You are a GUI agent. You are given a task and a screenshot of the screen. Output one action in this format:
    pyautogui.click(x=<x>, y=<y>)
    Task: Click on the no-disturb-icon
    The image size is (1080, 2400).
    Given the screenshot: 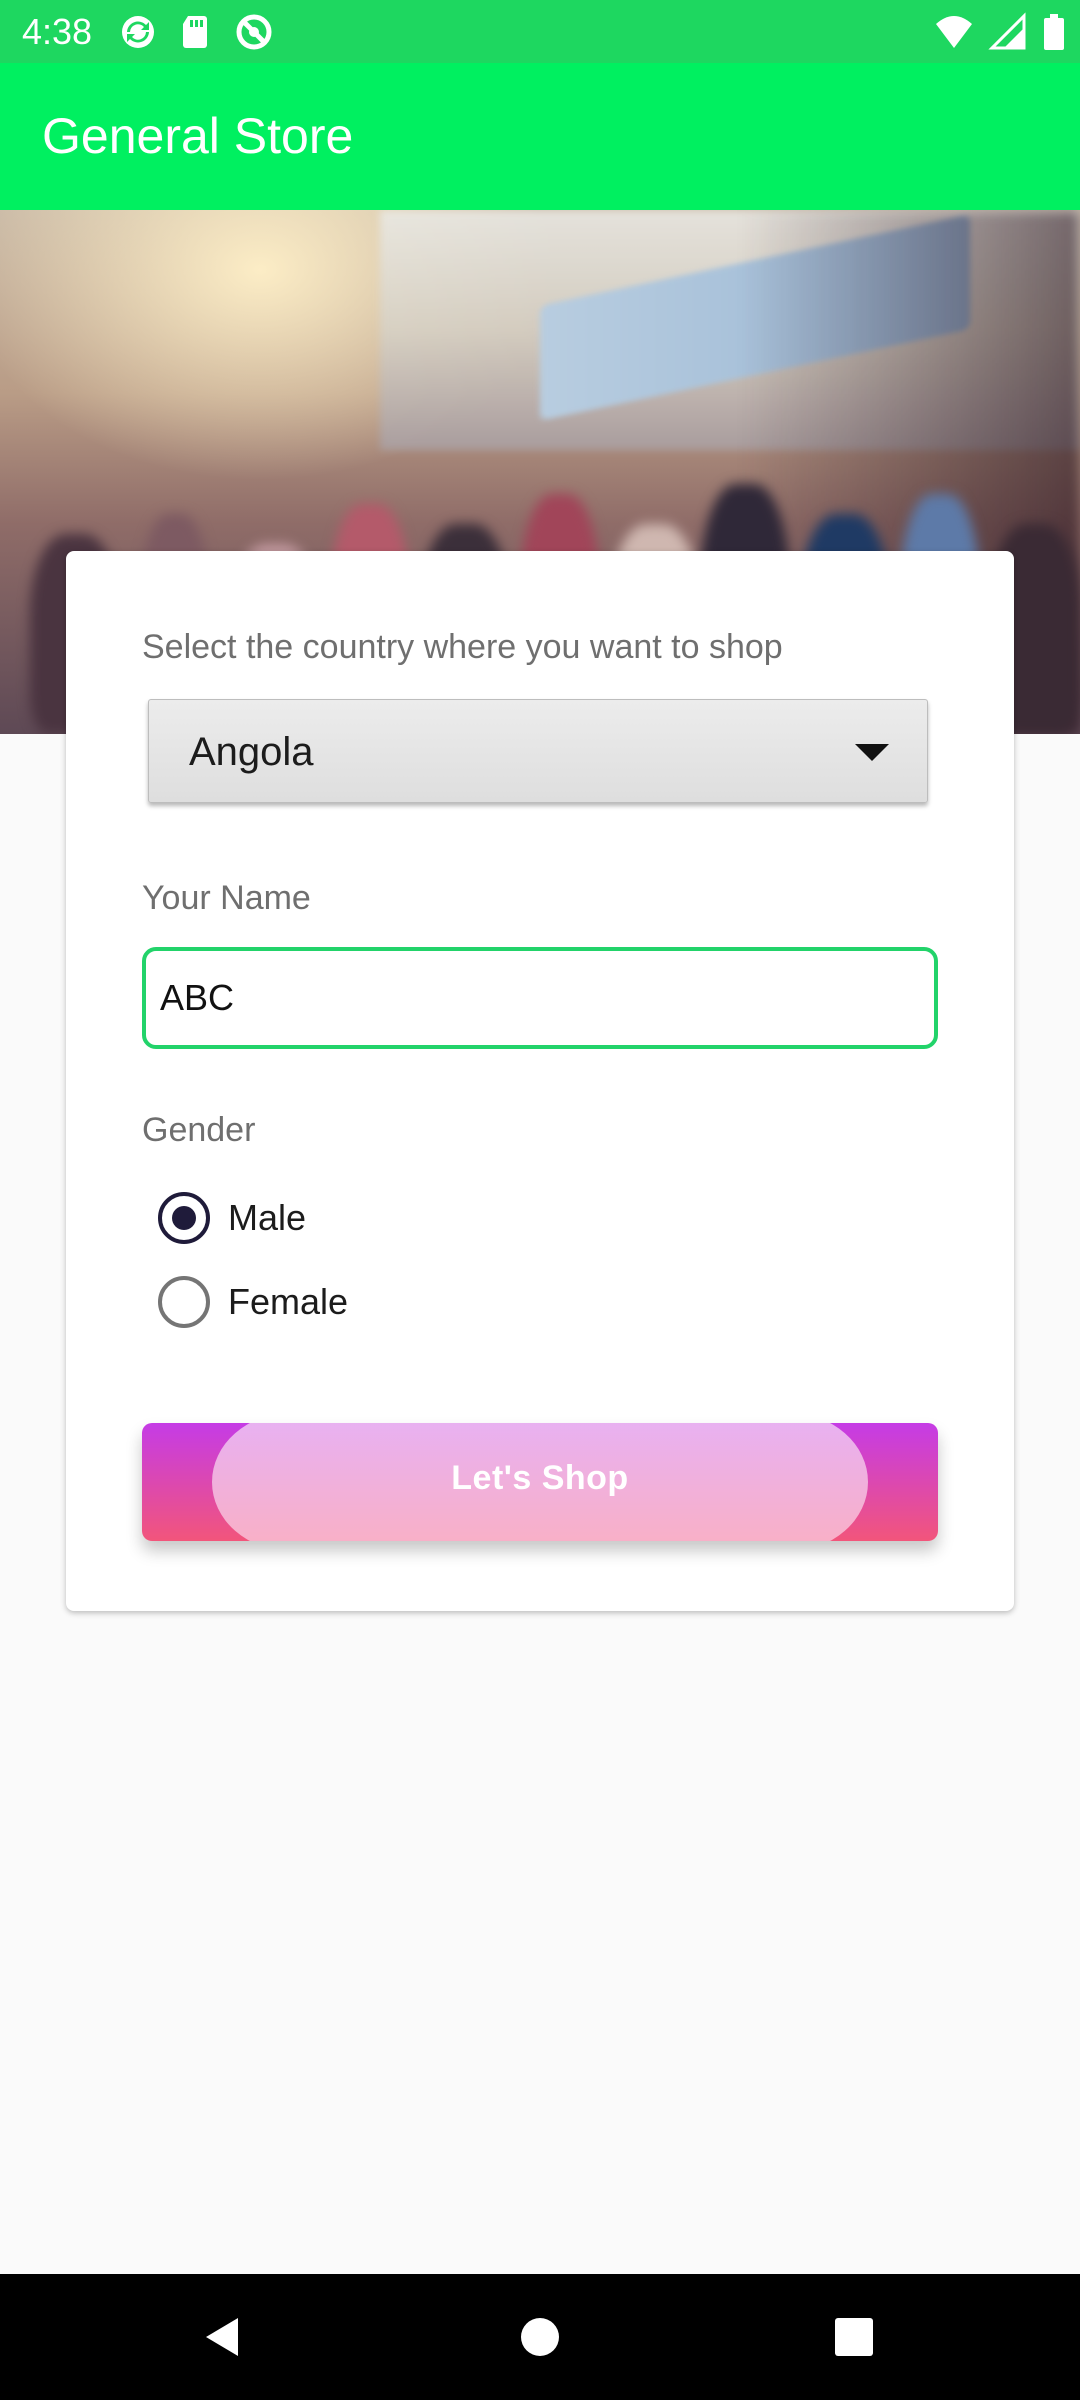 What is the action you would take?
    pyautogui.click(x=254, y=32)
    